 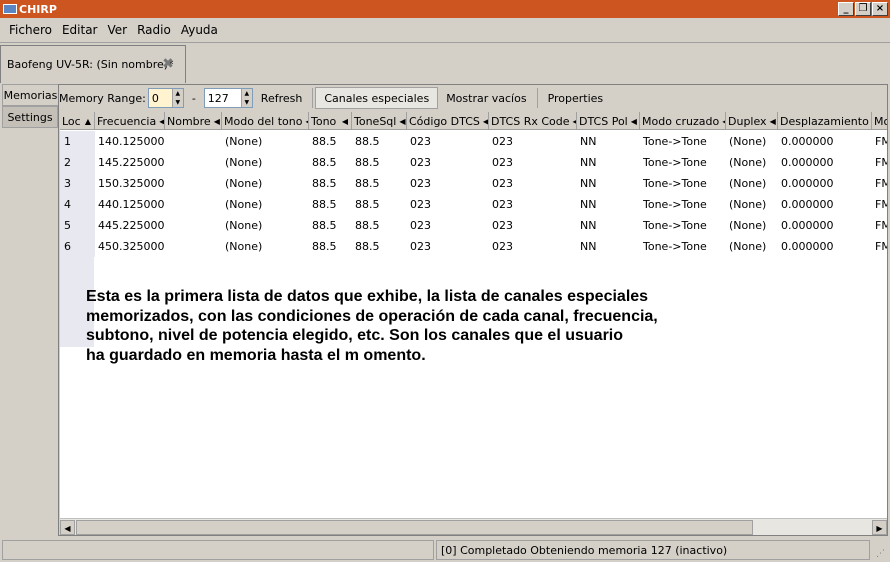 I want to click on loc-cell: 1, so click(x=77, y=141).